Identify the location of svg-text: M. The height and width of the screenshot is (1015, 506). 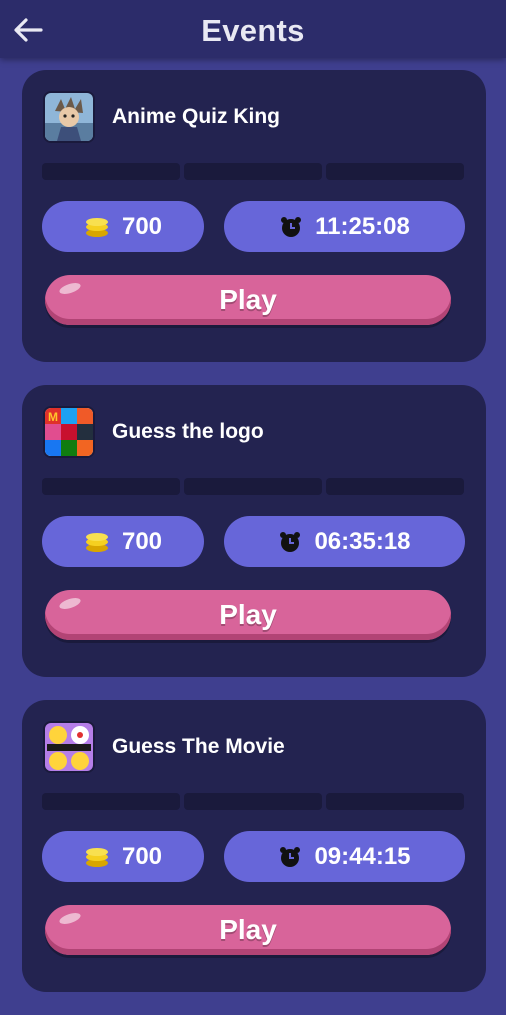
(53, 417).